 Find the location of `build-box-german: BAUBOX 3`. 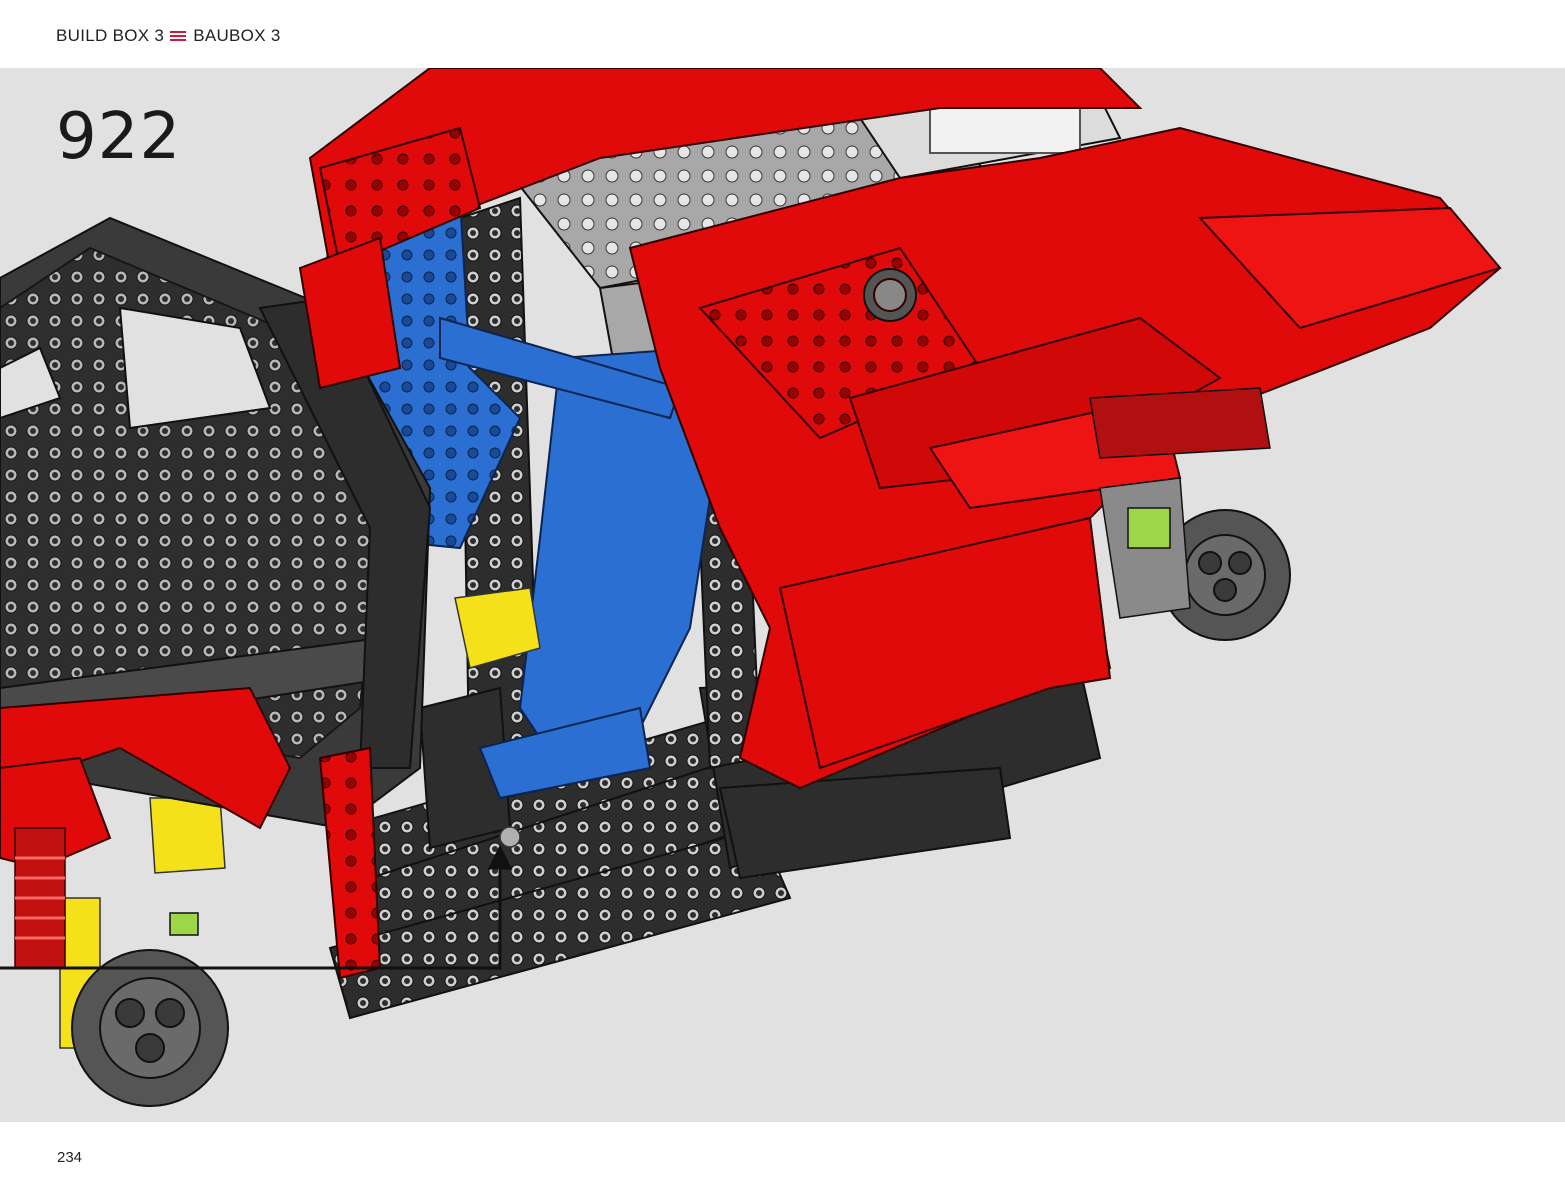

build-box-german: BAUBOX 3 is located at coordinates (237, 35).